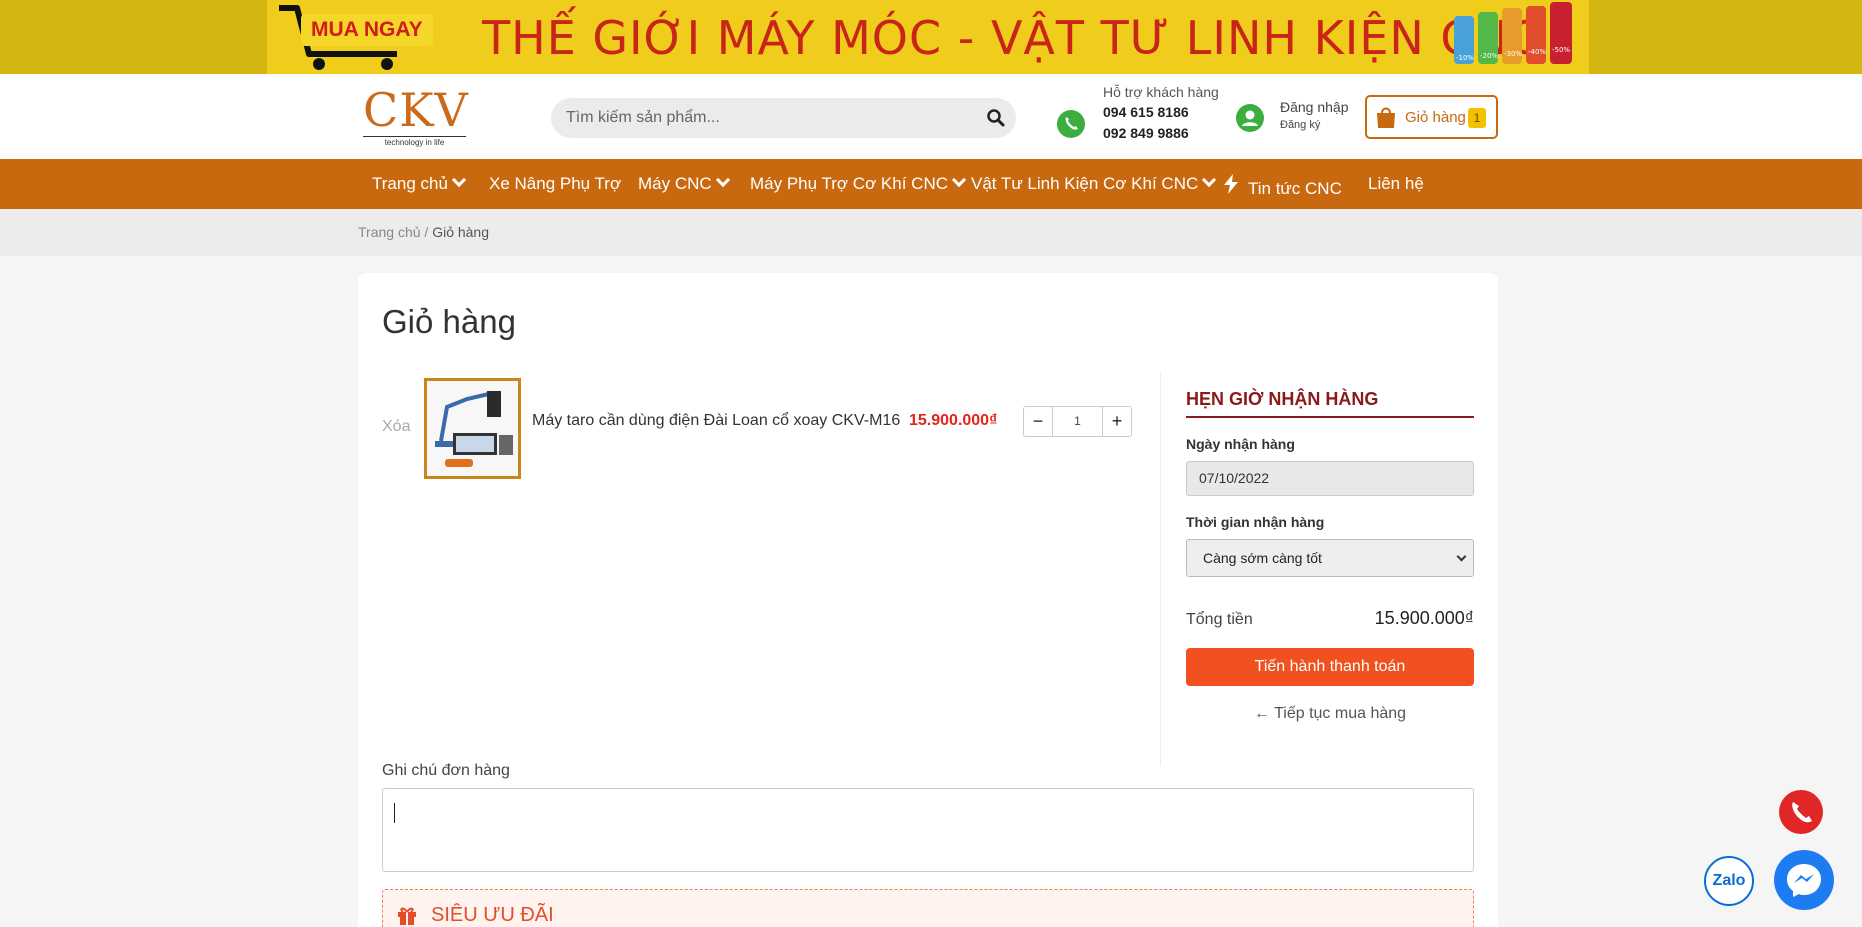 The image size is (1862, 927). What do you see at coordinates (1330, 667) in the screenshot?
I see `checkout-button: Tiến hành thanh toán` at bounding box center [1330, 667].